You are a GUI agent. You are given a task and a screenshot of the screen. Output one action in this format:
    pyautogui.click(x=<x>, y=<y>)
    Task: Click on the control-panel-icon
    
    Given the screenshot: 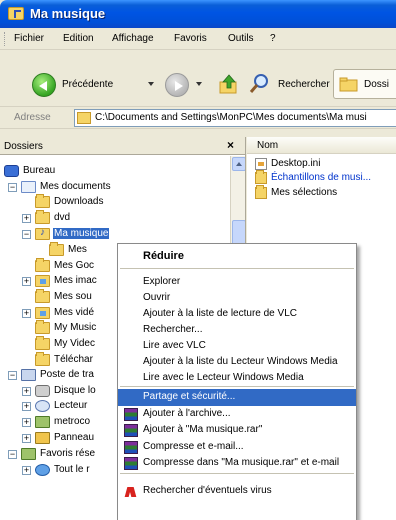 What is the action you would take?
    pyautogui.click(x=42, y=438)
    